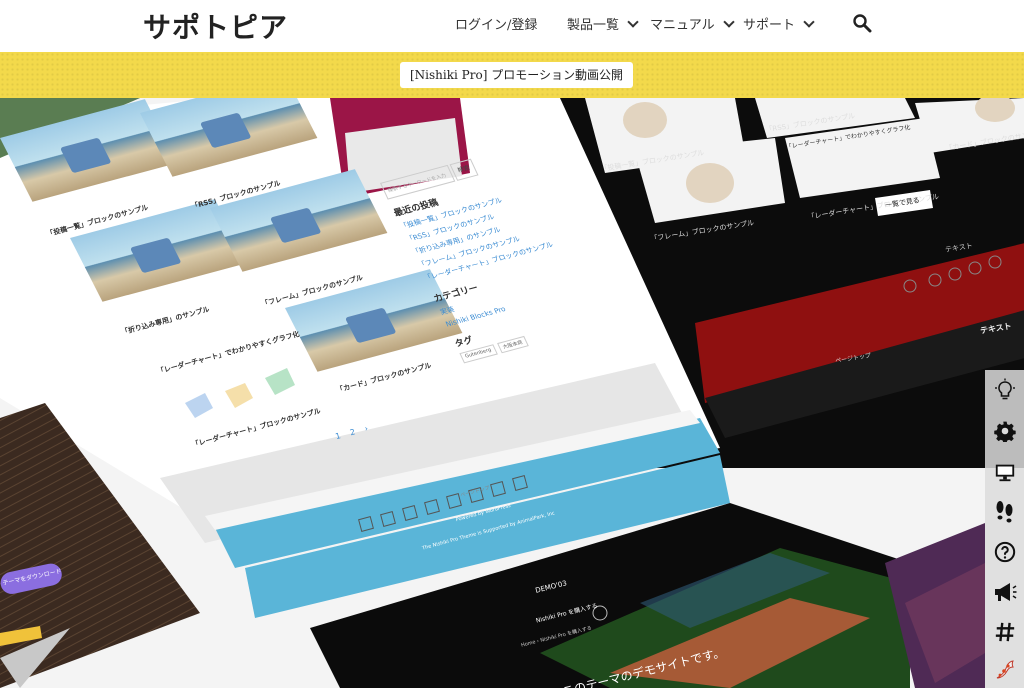 The height and width of the screenshot is (688, 1024). I want to click on download-card-screenshot: テーマをダウンロード, so click(100, 543).